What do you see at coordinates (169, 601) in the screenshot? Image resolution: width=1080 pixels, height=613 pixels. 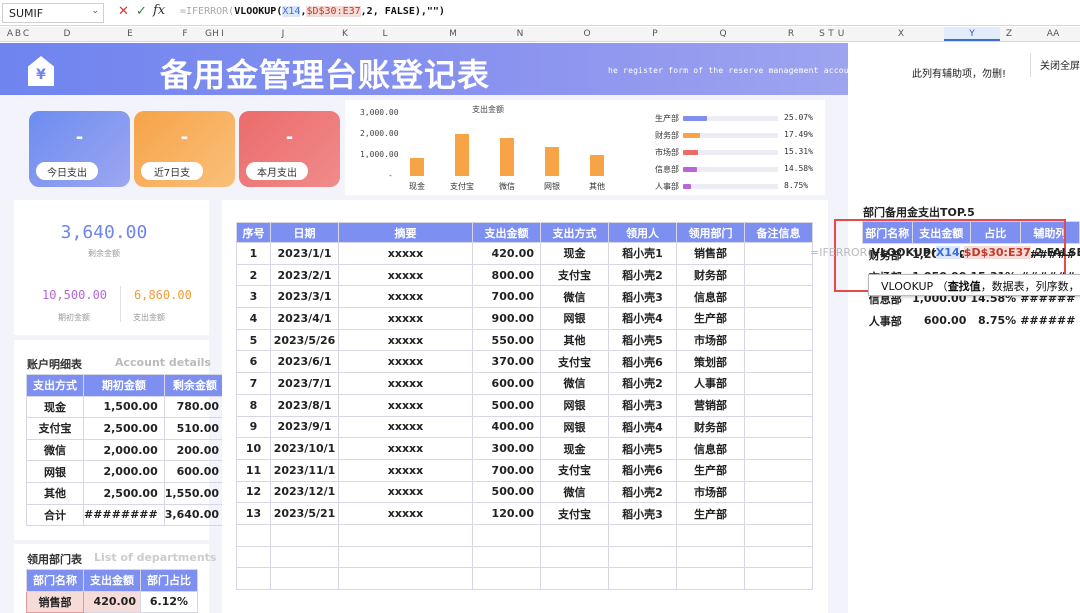 I see `table-cell: 6.12%` at bounding box center [169, 601].